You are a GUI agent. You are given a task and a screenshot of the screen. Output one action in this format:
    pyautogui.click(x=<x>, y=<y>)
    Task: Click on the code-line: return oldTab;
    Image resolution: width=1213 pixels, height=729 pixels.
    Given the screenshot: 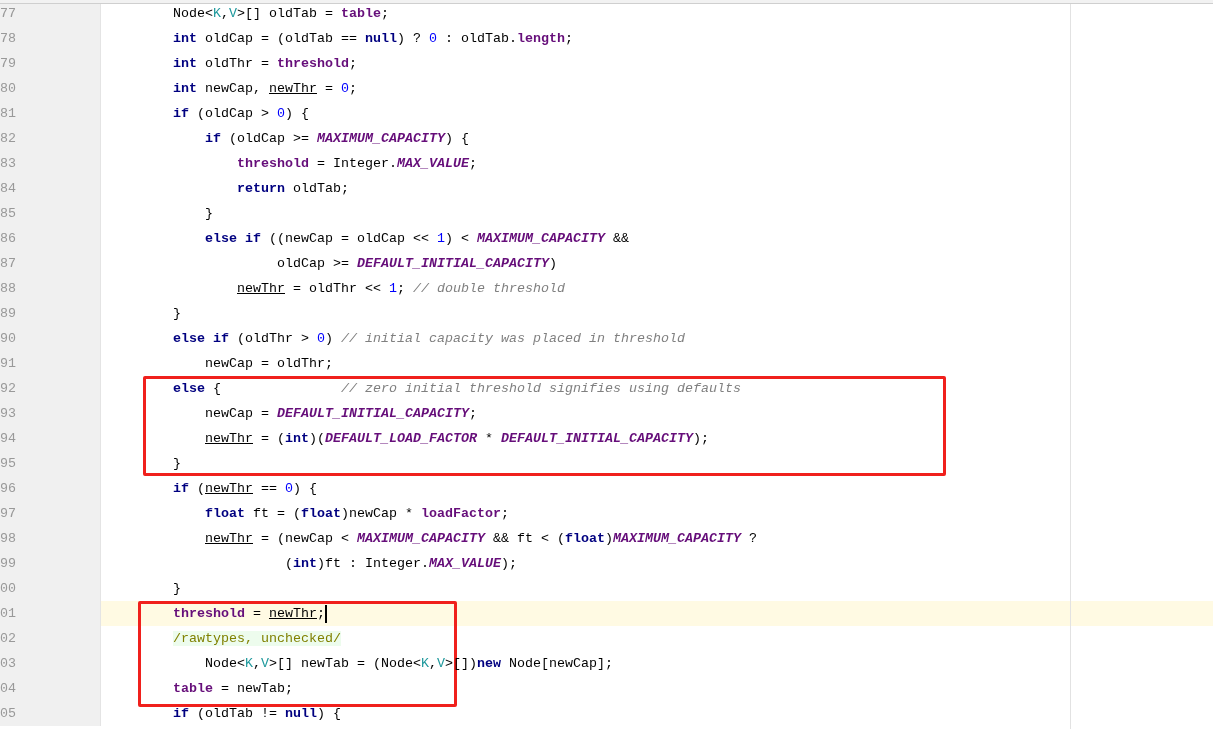 What is the action you would take?
    pyautogui.click(x=293, y=188)
    